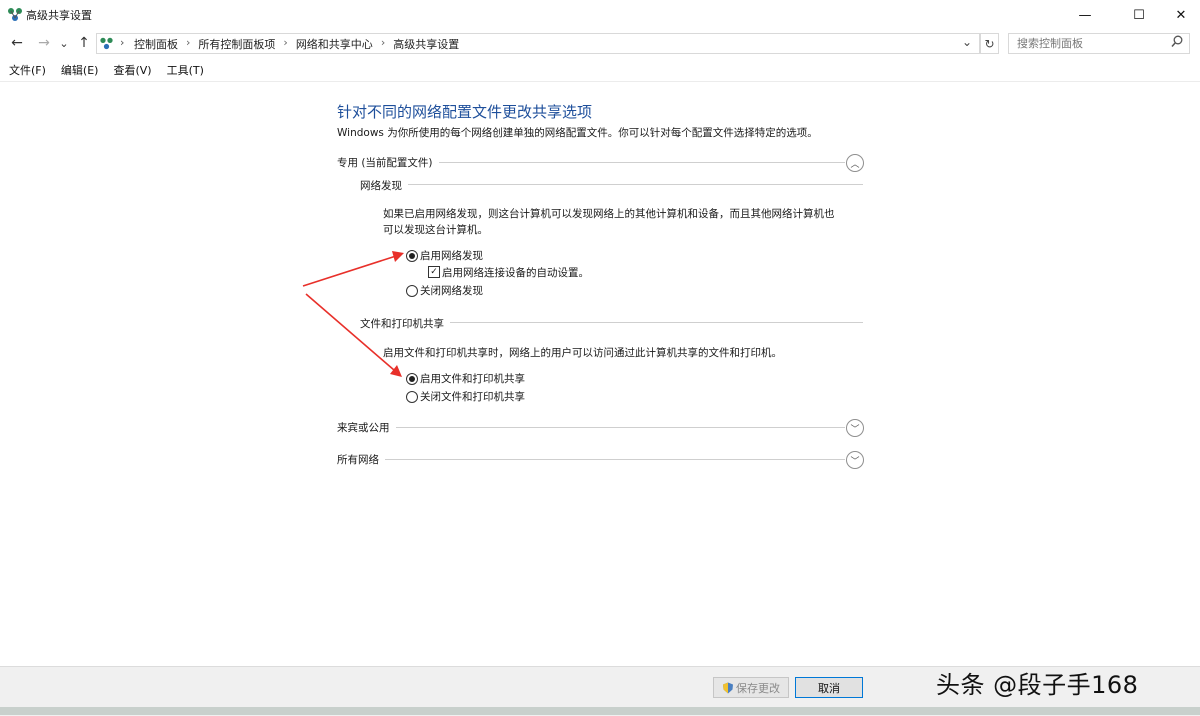 The height and width of the screenshot is (716, 1200). Describe the element at coordinates (350, 332) in the screenshot. I see `annotation-arrow-sharing` at that location.